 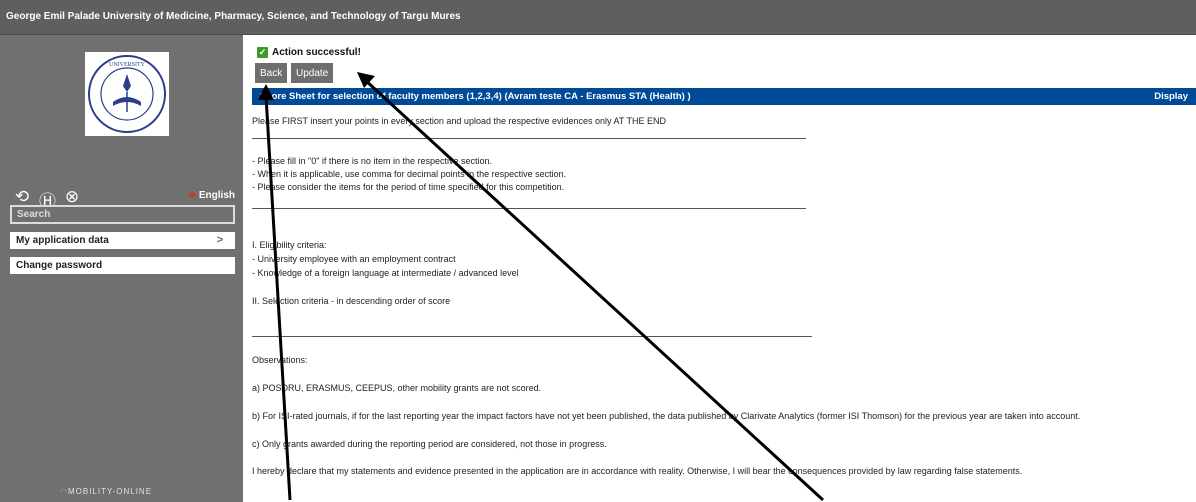 What do you see at coordinates (59, 265) in the screenshot?
I see `sidebar-item-label: Change password` at bounding box center [59, 265].